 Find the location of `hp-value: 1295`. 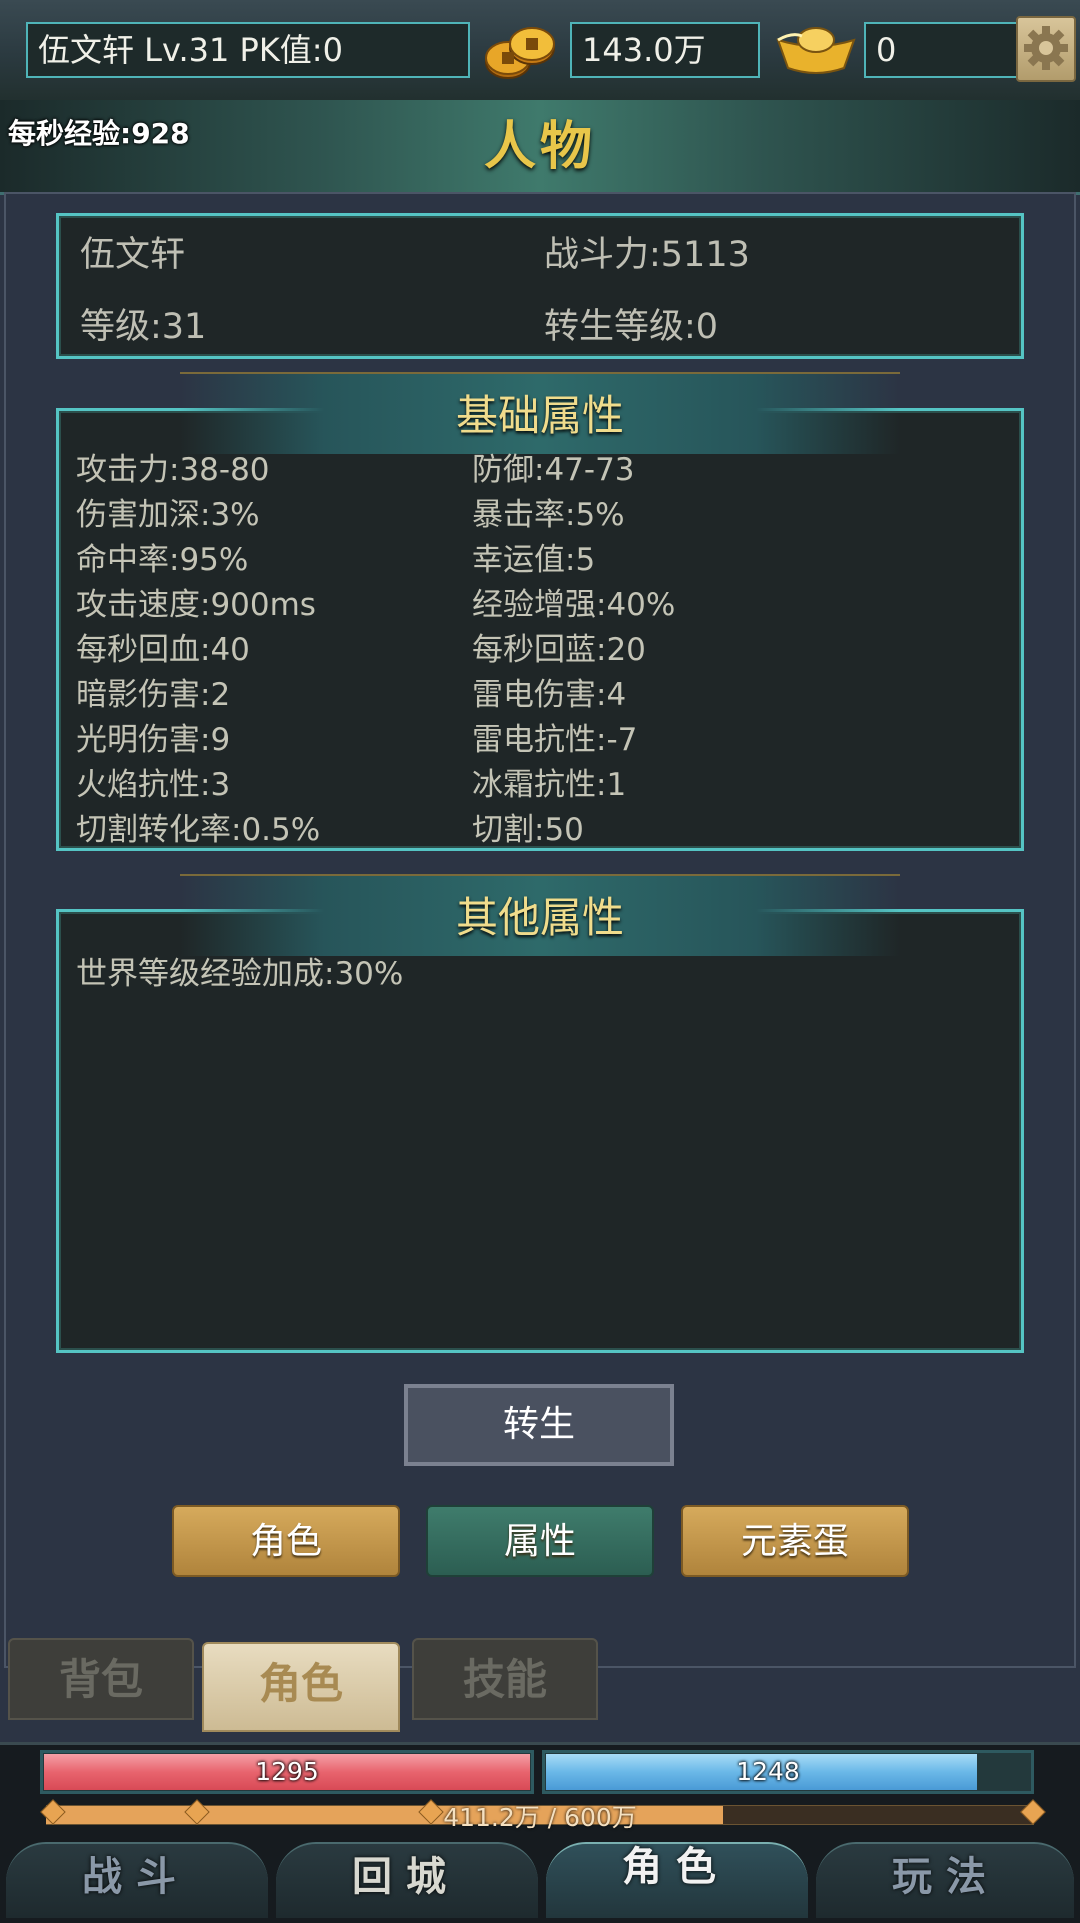

hp-value: 1295 is located at coordinates (287, 1771).